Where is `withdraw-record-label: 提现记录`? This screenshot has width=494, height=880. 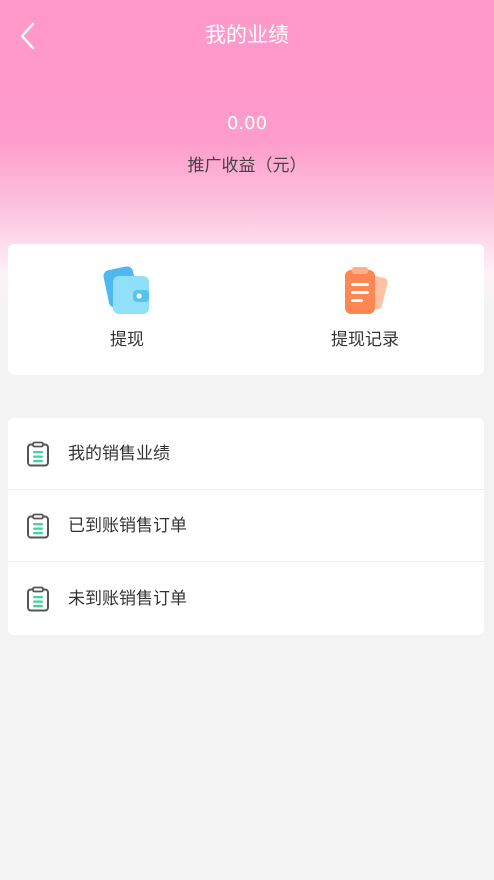 withdraw-record-label: 提现记录 is located at coordinates (365, 340).